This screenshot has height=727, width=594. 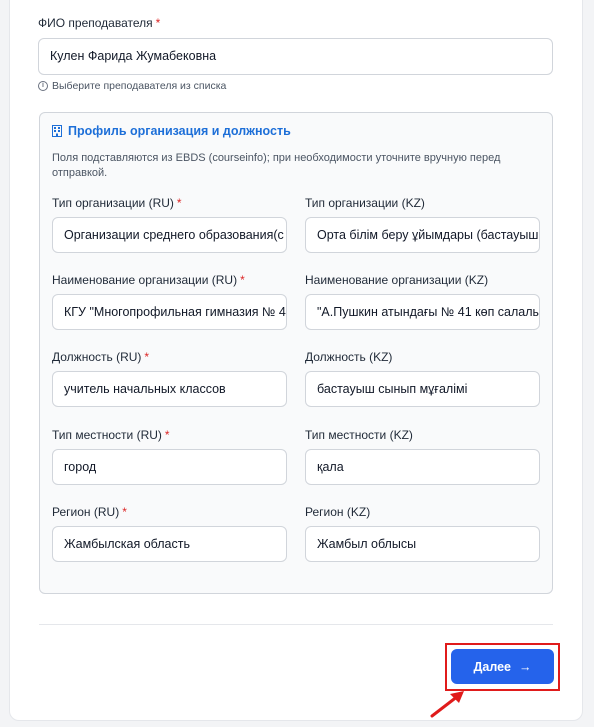 What do you see at coordinates (169, 467) in the screenshot?
I see `locality-ru-input: город` at bounding box center [169, 467].